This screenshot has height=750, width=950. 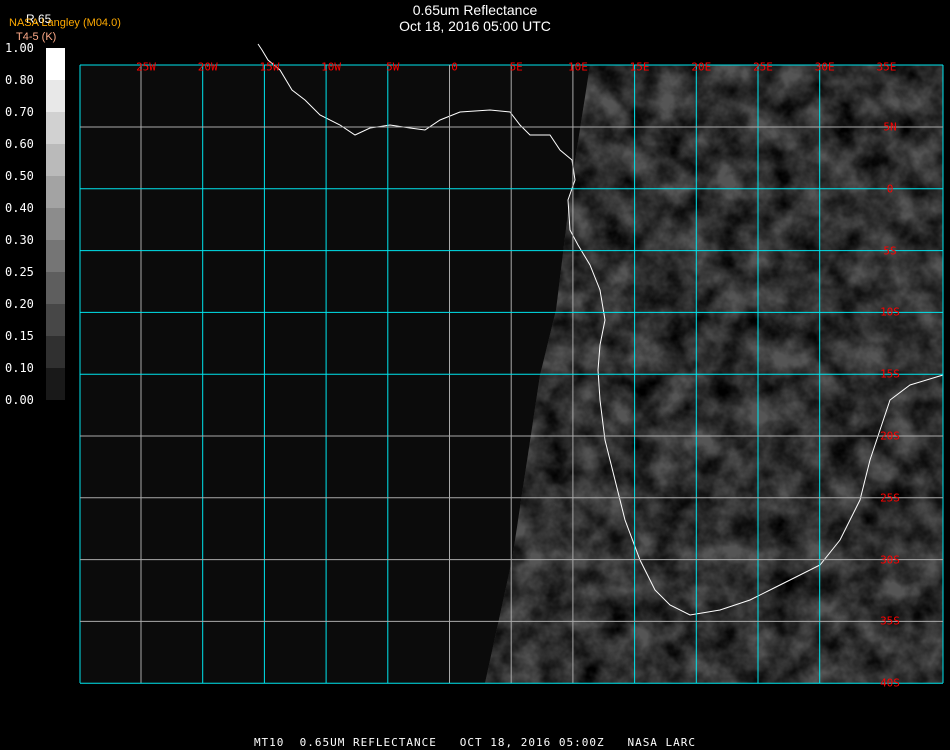 What do you see at coordinates (207, 67) in the screenshot?
I see `longitude-label: 20W` at bounding box center [207, 67].